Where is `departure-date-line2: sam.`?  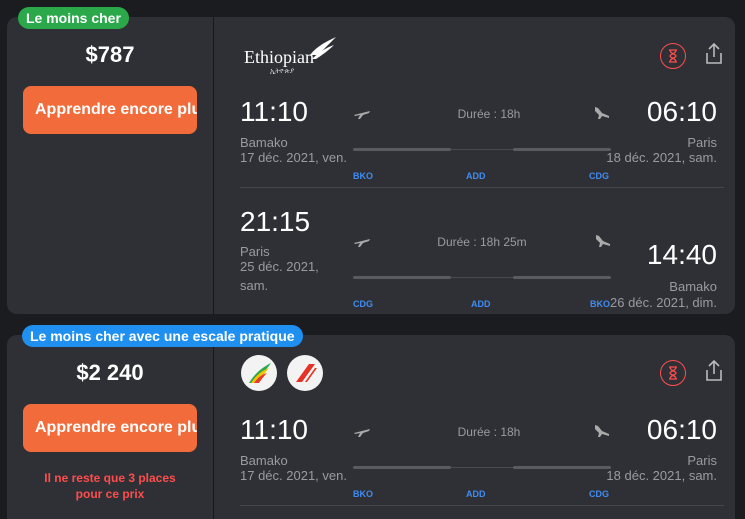 departure-date-line2: sam. is located at coordinates (254, 285).